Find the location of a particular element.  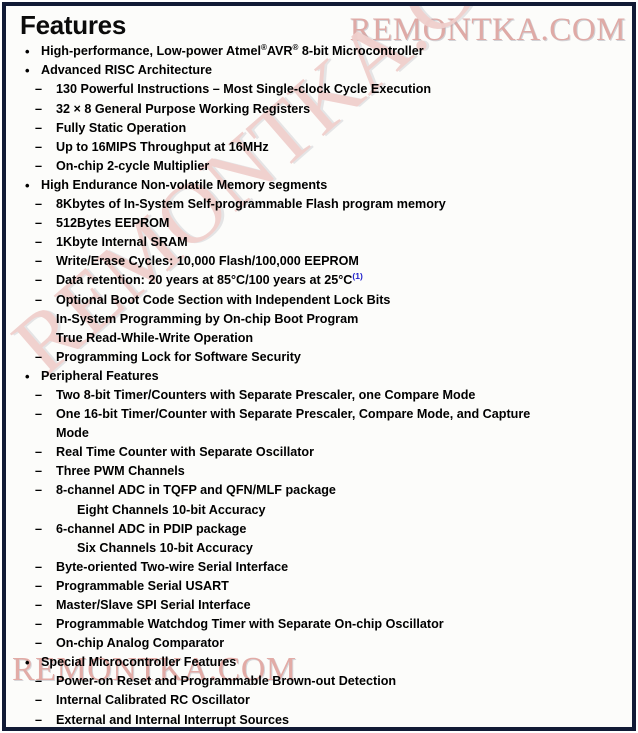

boot-code-continuation-2: True Read-While-Write Operation is located at coordinates (155, 337).